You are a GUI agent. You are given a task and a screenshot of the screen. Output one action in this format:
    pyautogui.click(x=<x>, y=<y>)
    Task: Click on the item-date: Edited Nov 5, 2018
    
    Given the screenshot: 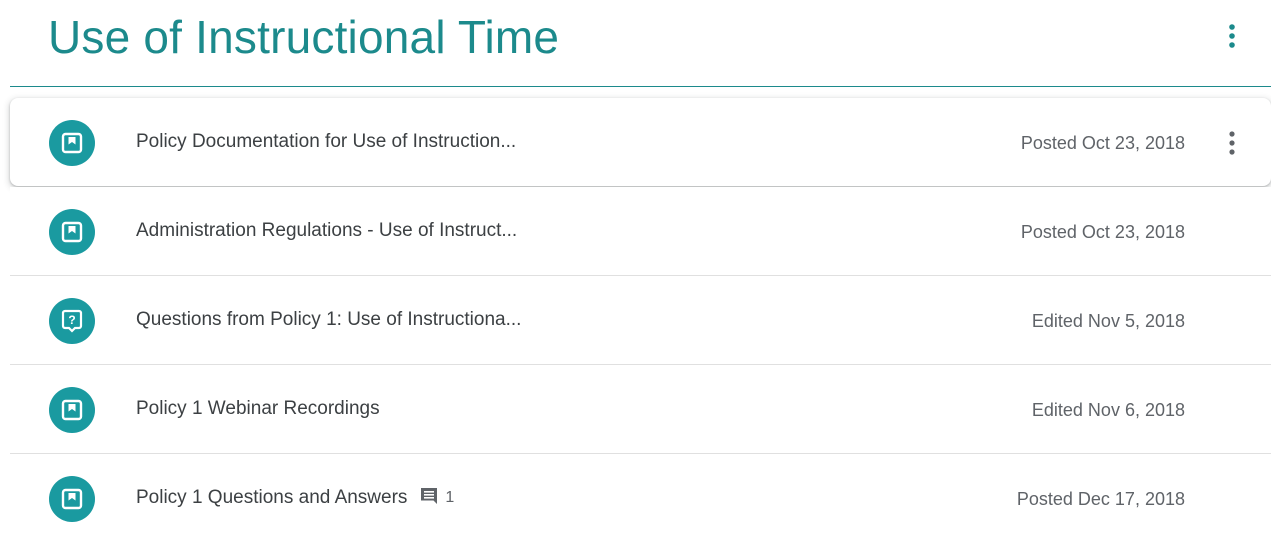 What is the action you would take?
    pyautogui.click(x=1108, y=321)
    